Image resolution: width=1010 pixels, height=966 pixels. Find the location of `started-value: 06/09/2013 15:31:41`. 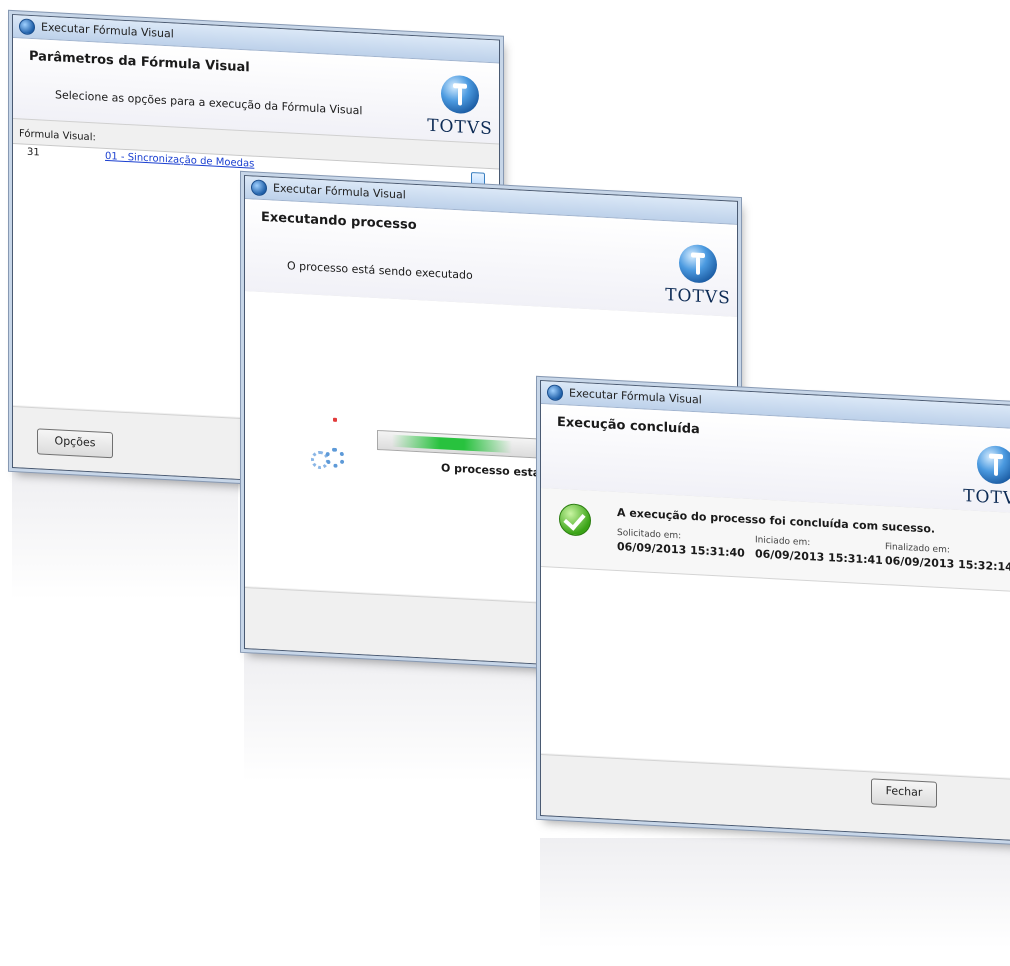

started-value: 06/09/2013 15:31:41 is located at coordinates (819, 557).